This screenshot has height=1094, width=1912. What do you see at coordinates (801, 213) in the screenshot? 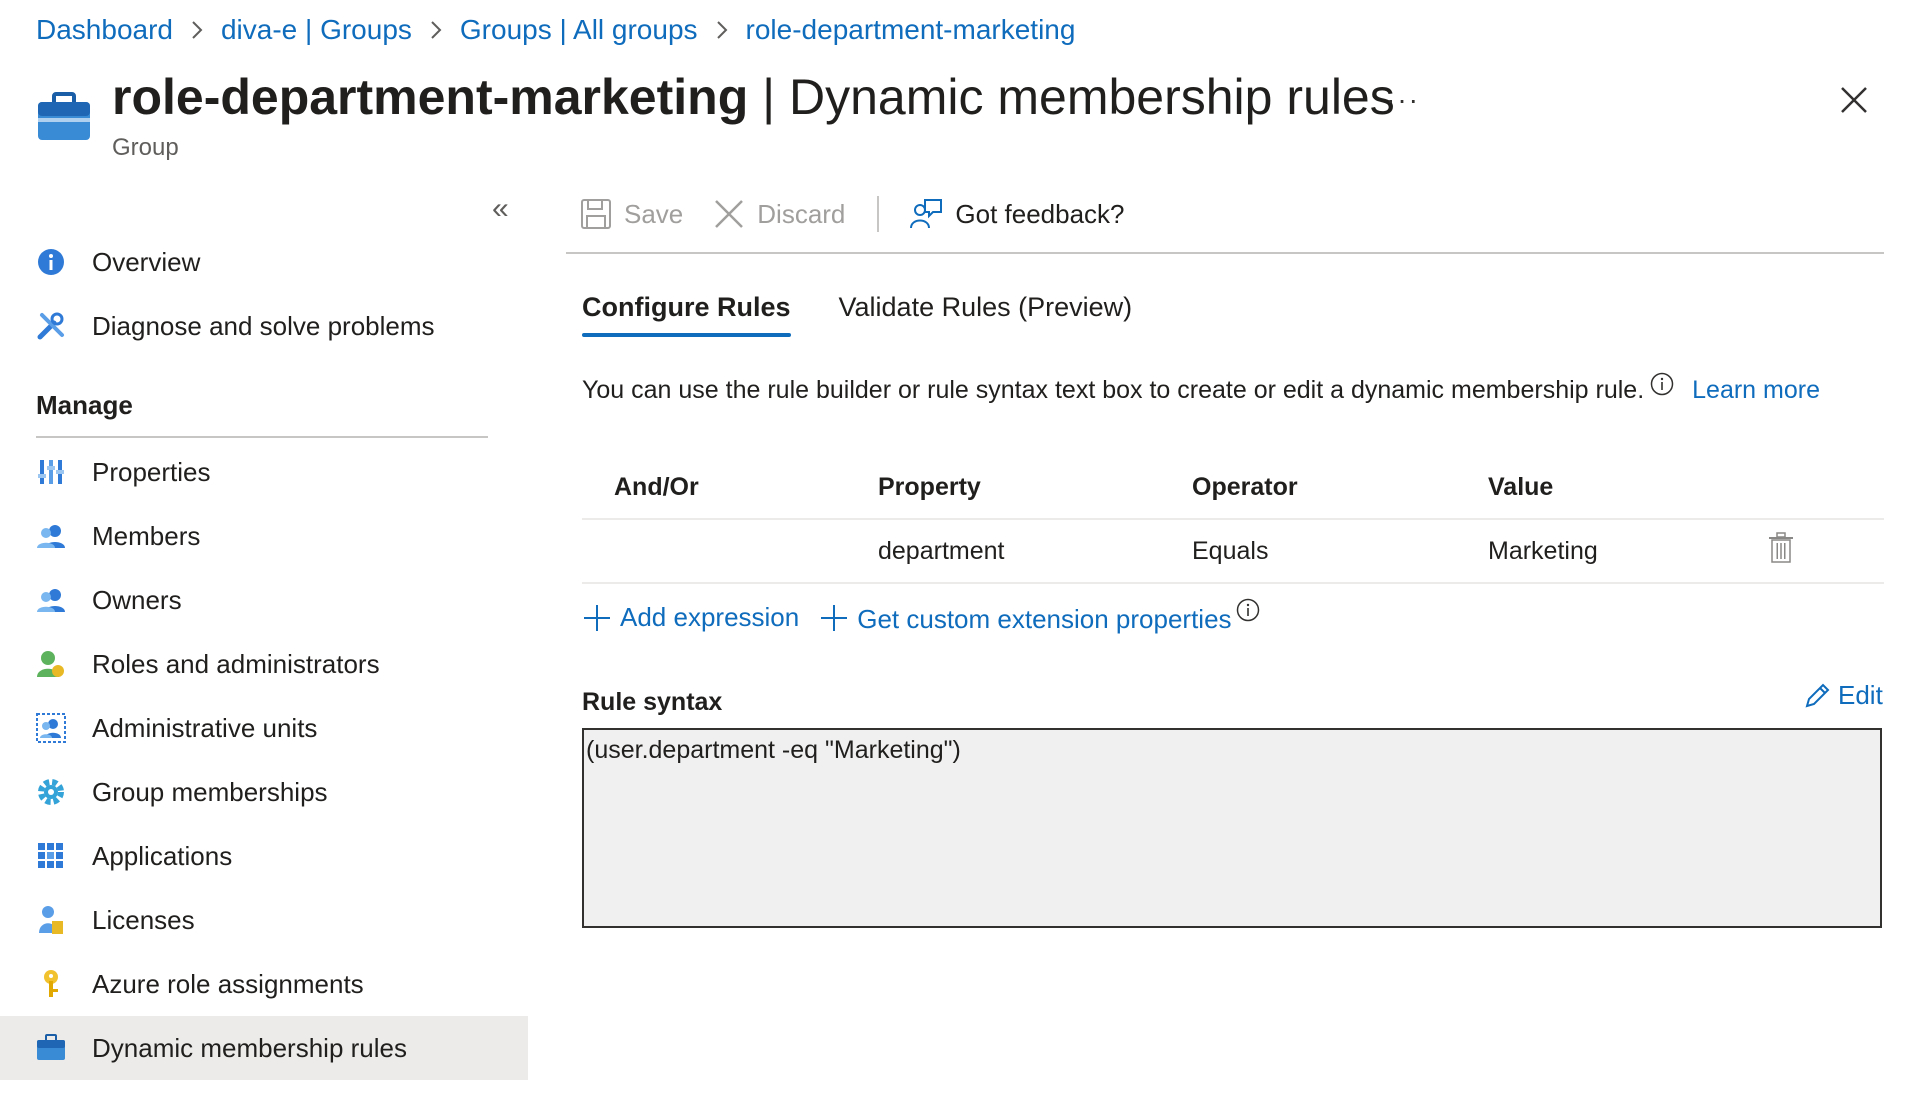
I see `discard-label: Discard` at bounding box center [801, 213].